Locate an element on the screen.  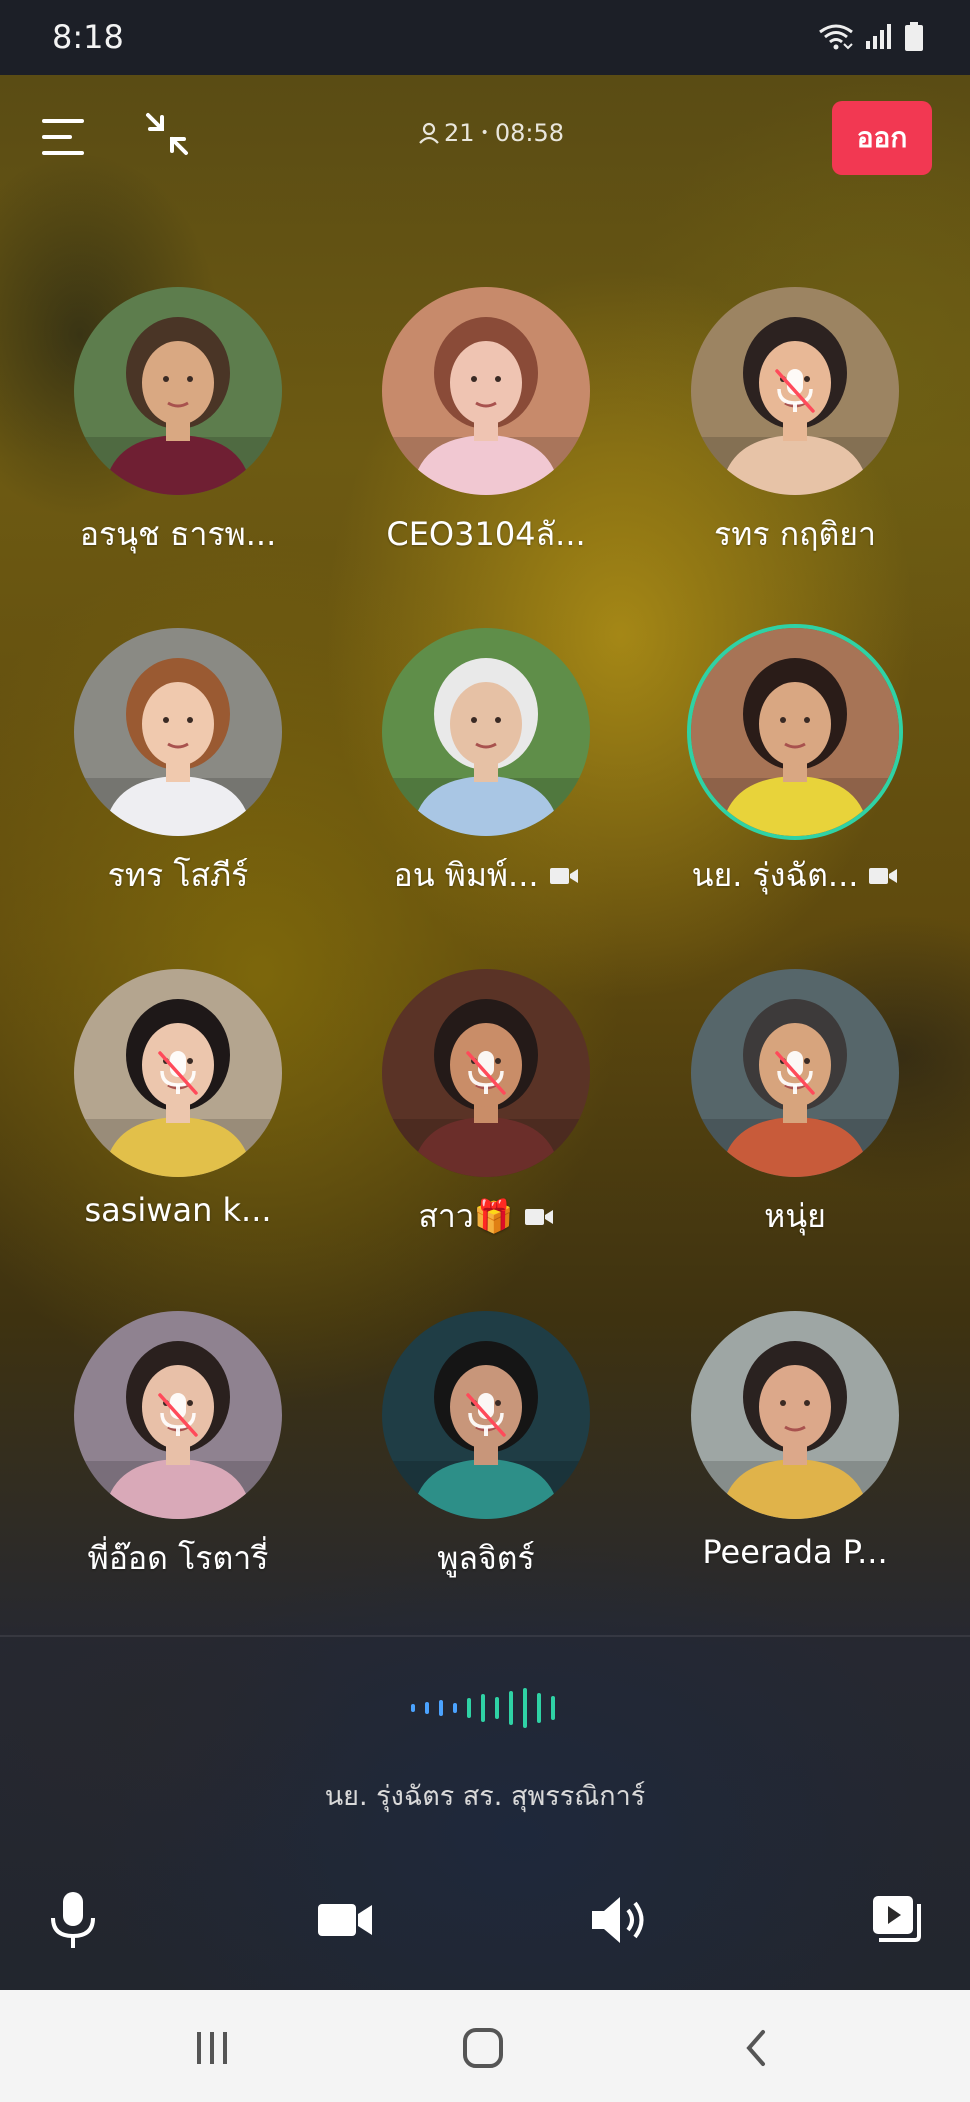
screen-share-icon is located at coordinates (897, 1919).